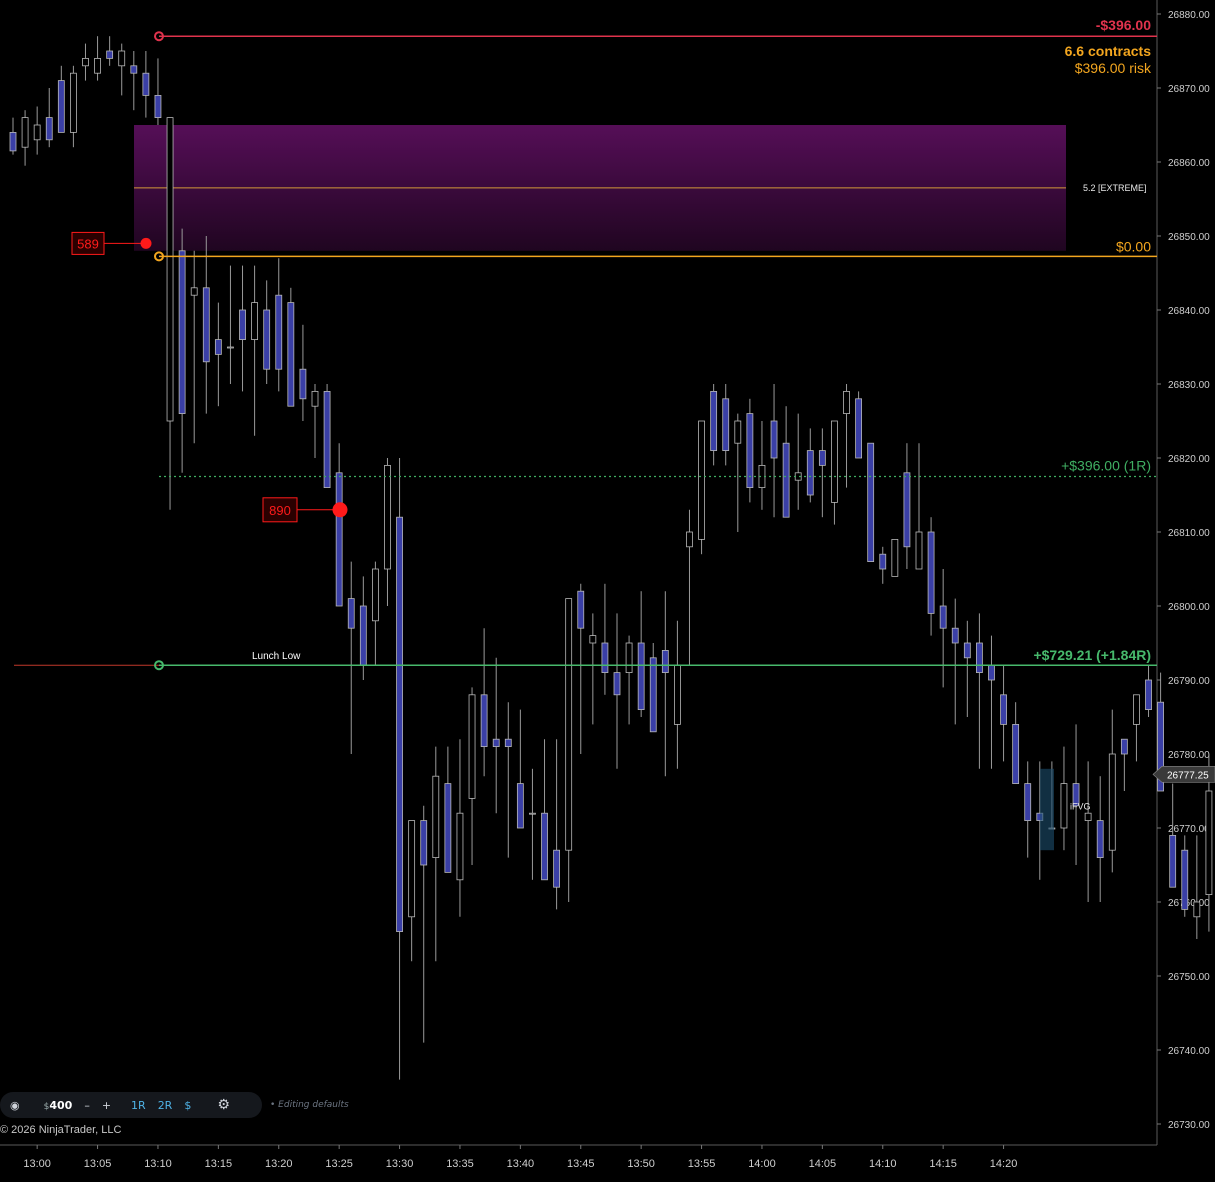 The height and width of the screenshot is (1182, 1215). What do you see at coordinates (340, 510) in the screenshot?
I see `marker-890-dot` at bounding box center [340, 510].